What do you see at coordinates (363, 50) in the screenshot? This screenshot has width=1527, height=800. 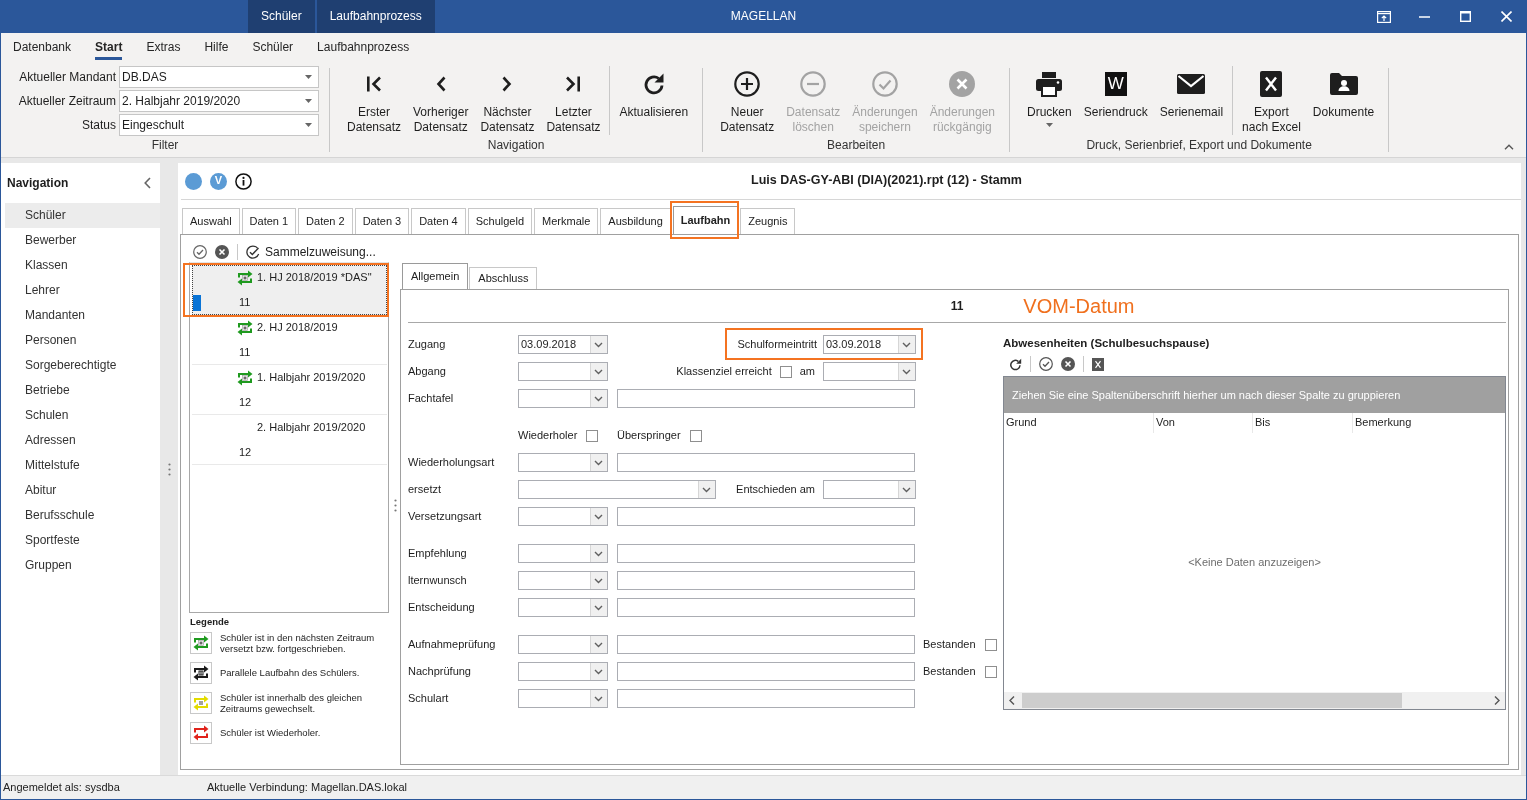 I see `ribbon-tab: Laufbahnprozess` at bounding box center [363, 50].